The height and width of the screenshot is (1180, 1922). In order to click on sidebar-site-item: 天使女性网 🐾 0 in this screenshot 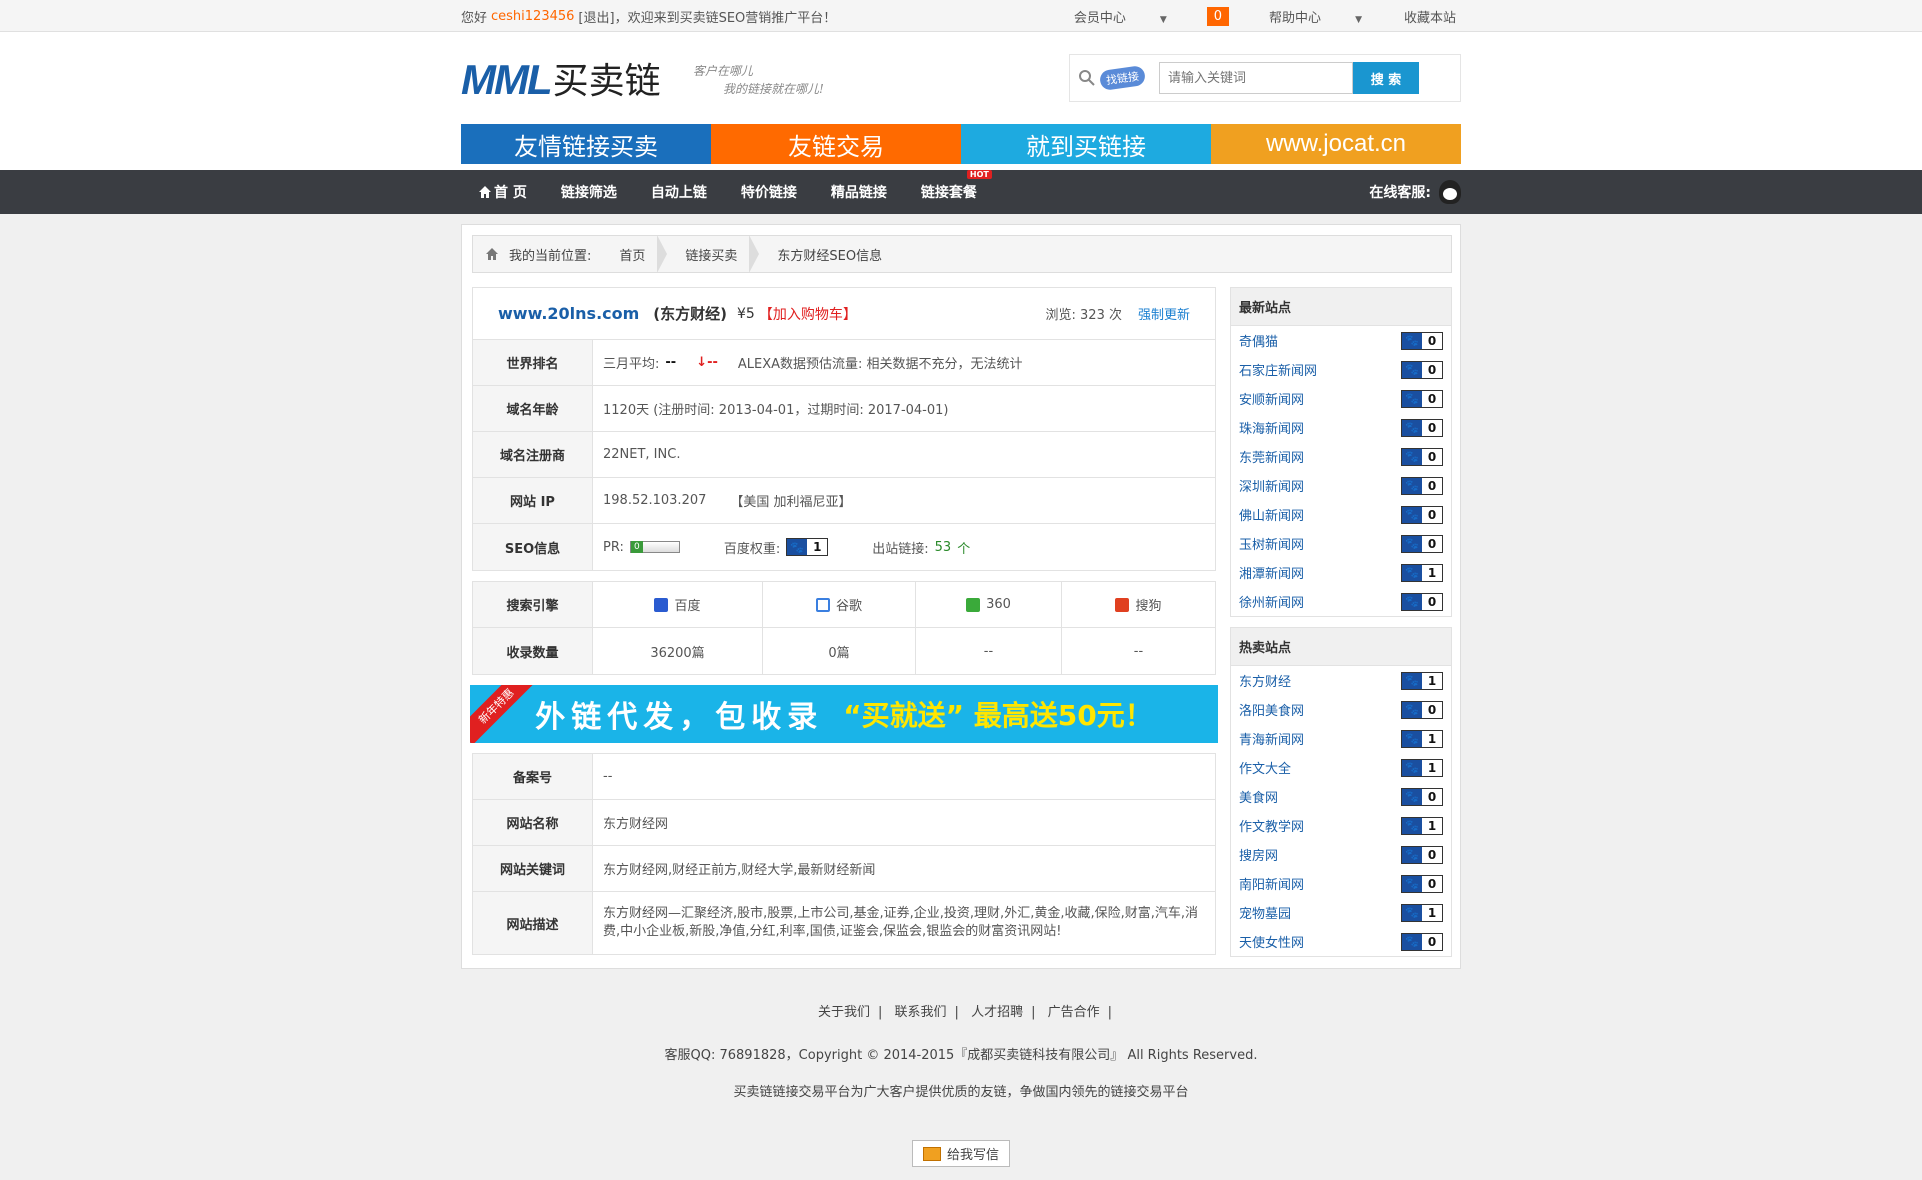, I will do `click(1341, 941)`.